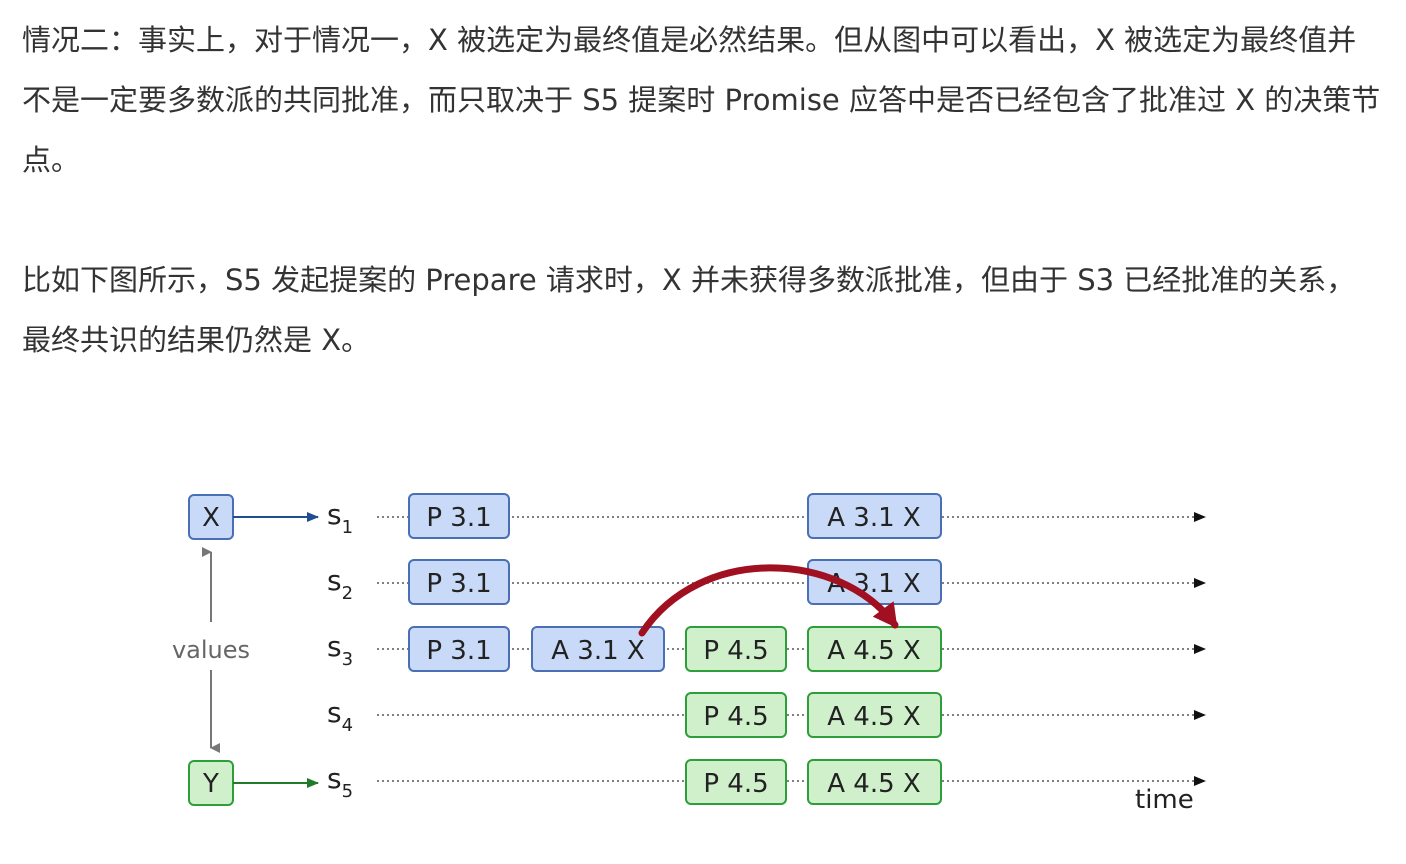 This screenshot has width=1406, height=864. I want to click on box-s3-p31-label: P 3.1, so click(458, 651).